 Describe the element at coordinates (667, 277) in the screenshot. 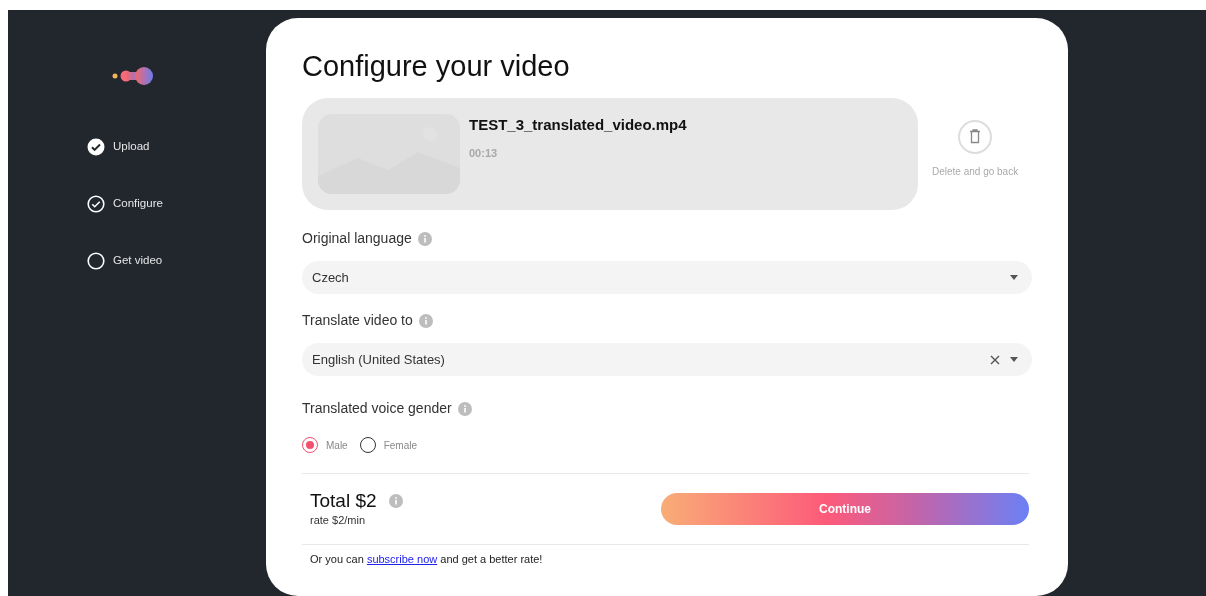

I see `select-field: Czech` at that location.